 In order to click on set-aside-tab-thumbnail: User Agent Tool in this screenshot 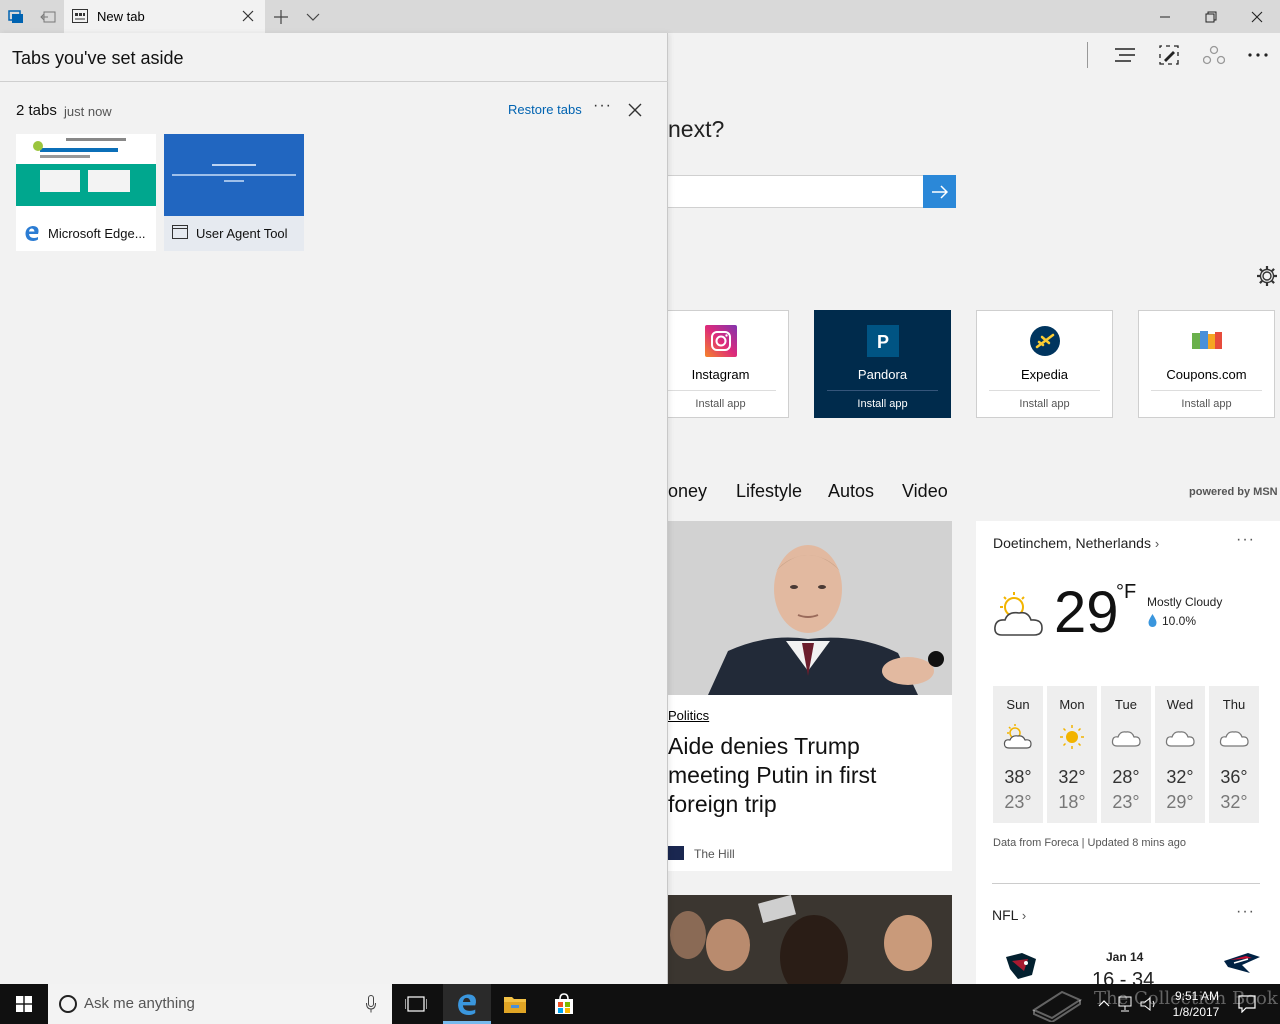, I will do `click(234, 192)`.